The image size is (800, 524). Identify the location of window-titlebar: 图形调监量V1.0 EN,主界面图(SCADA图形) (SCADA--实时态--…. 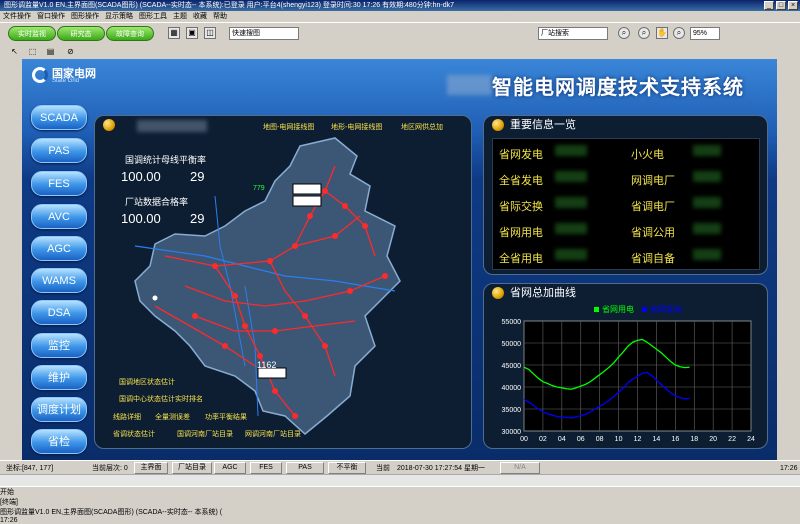
(400, 5).